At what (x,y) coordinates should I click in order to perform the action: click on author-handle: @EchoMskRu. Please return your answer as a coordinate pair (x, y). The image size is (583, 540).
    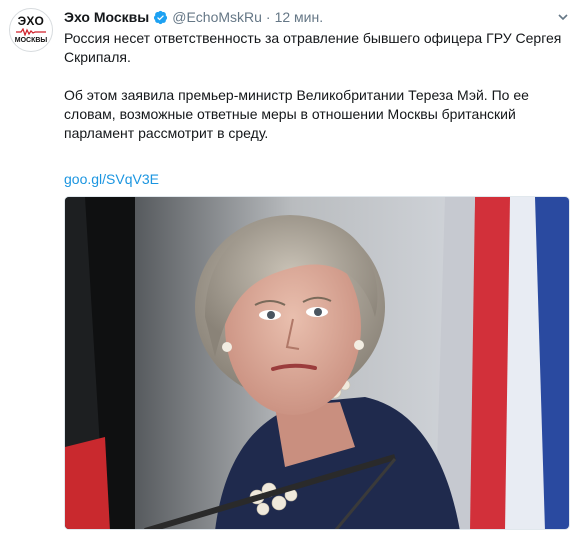
    Looking at the image, I should click on (217, 17).